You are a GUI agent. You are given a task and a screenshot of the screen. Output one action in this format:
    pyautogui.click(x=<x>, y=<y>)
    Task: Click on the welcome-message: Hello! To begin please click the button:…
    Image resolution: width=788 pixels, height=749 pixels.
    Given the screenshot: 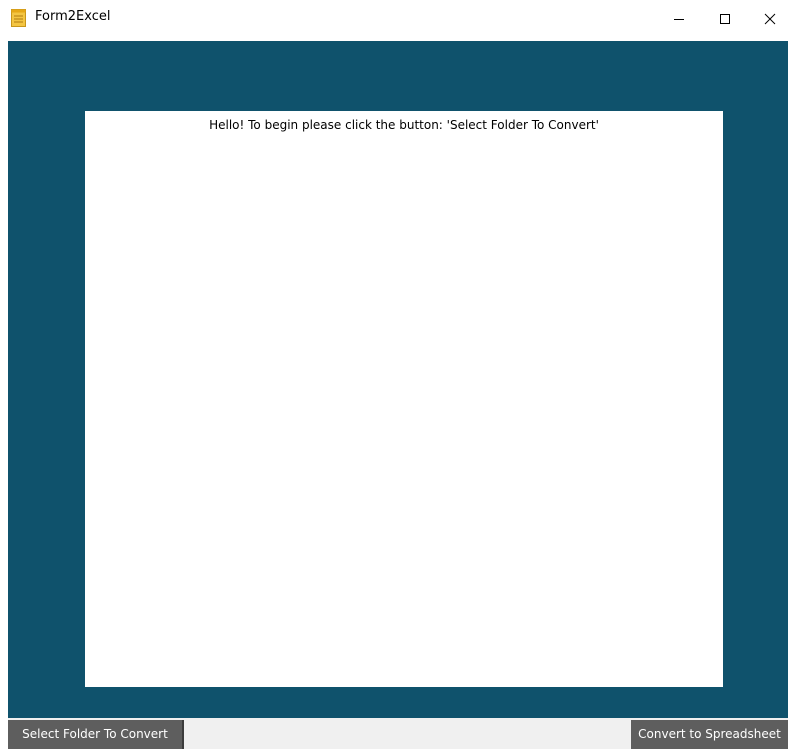 What is the action you would take?
    pyautogui.click(x=404, y=125)
    